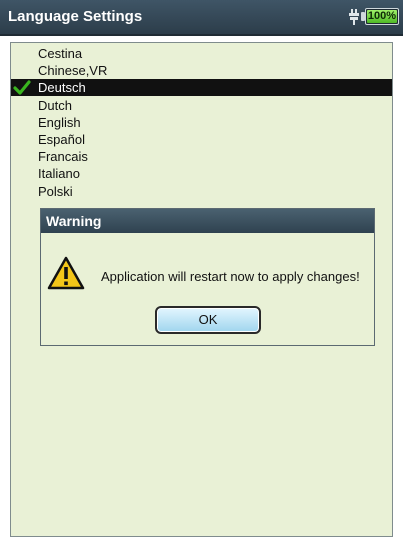 Image resolution: width=403 pixels, height=537 pixels. I want to click on language-label: Deutsch, so click(62, 88).